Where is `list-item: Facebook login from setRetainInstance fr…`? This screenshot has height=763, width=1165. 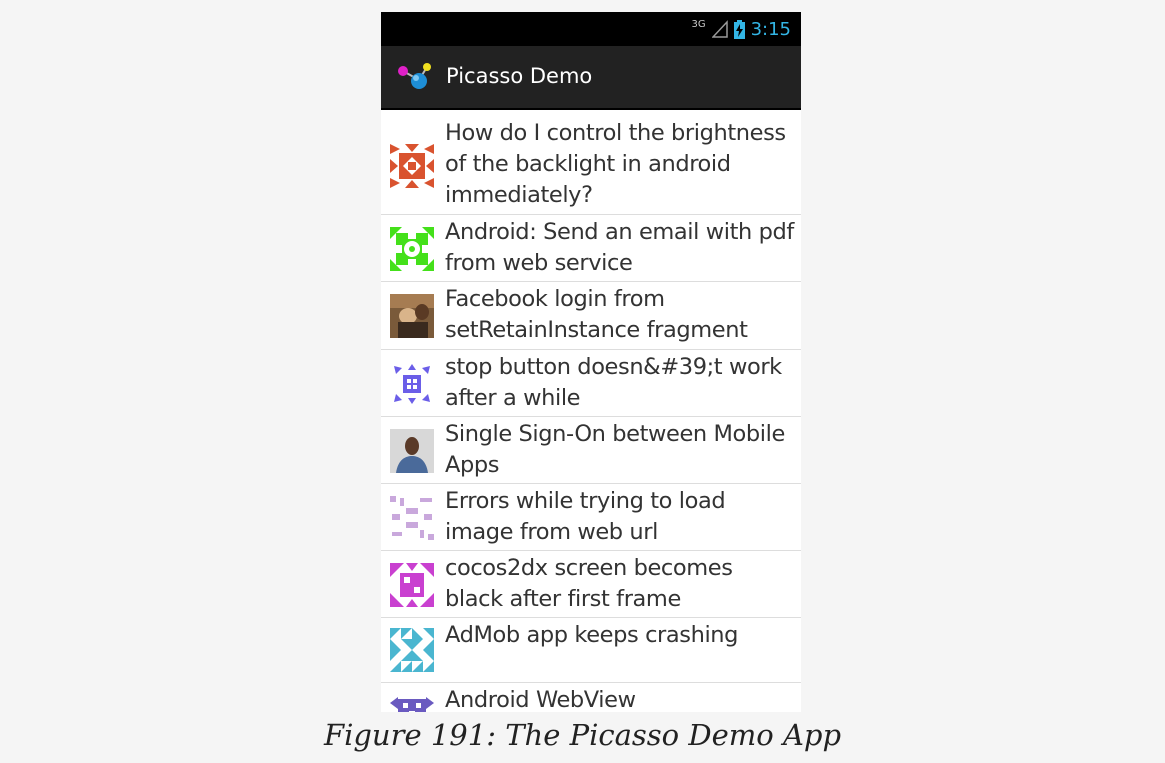
list-item: Facebook login from setRetainInstance fr… is located at coordinates (591, 316).